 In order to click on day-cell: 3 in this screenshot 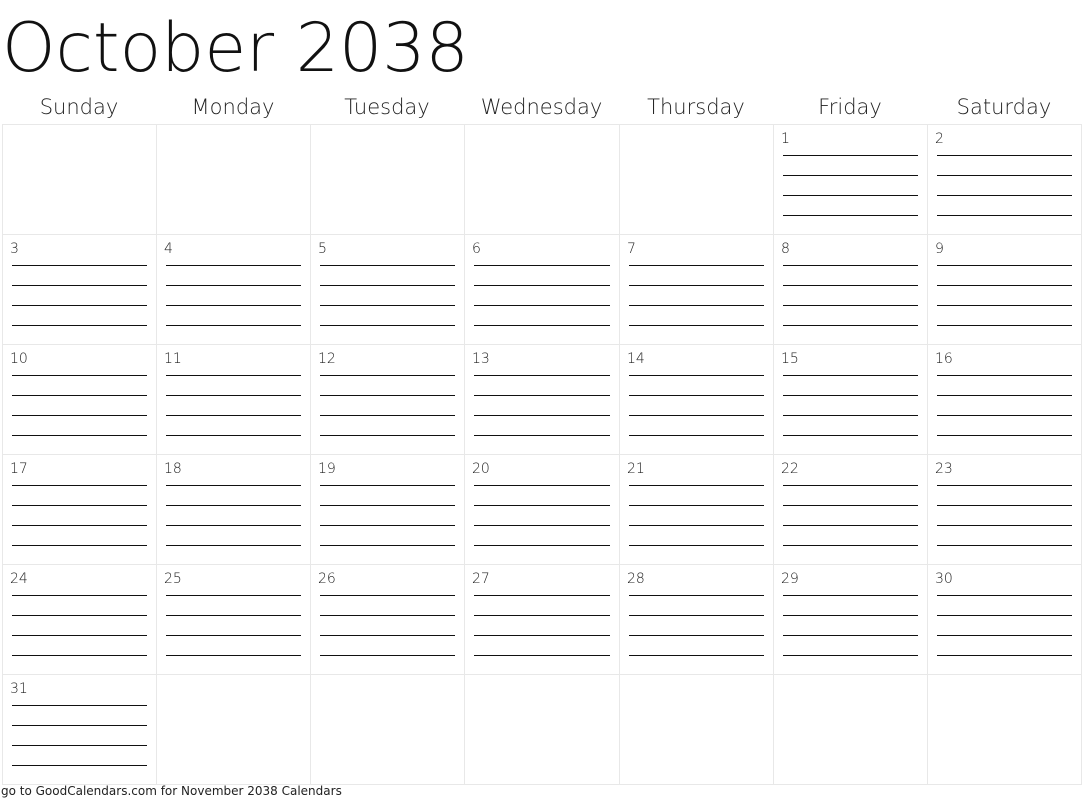, I will do `click(79, 289)`.